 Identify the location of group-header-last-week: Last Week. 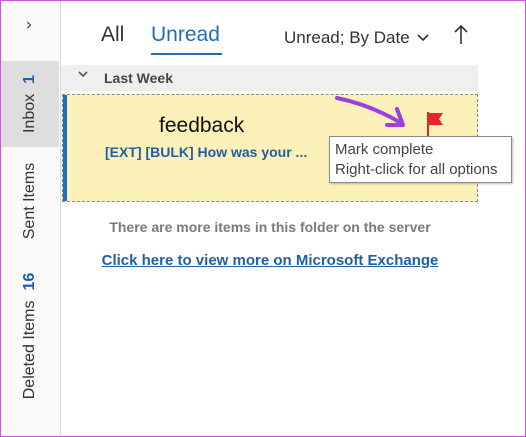
(269, 78).